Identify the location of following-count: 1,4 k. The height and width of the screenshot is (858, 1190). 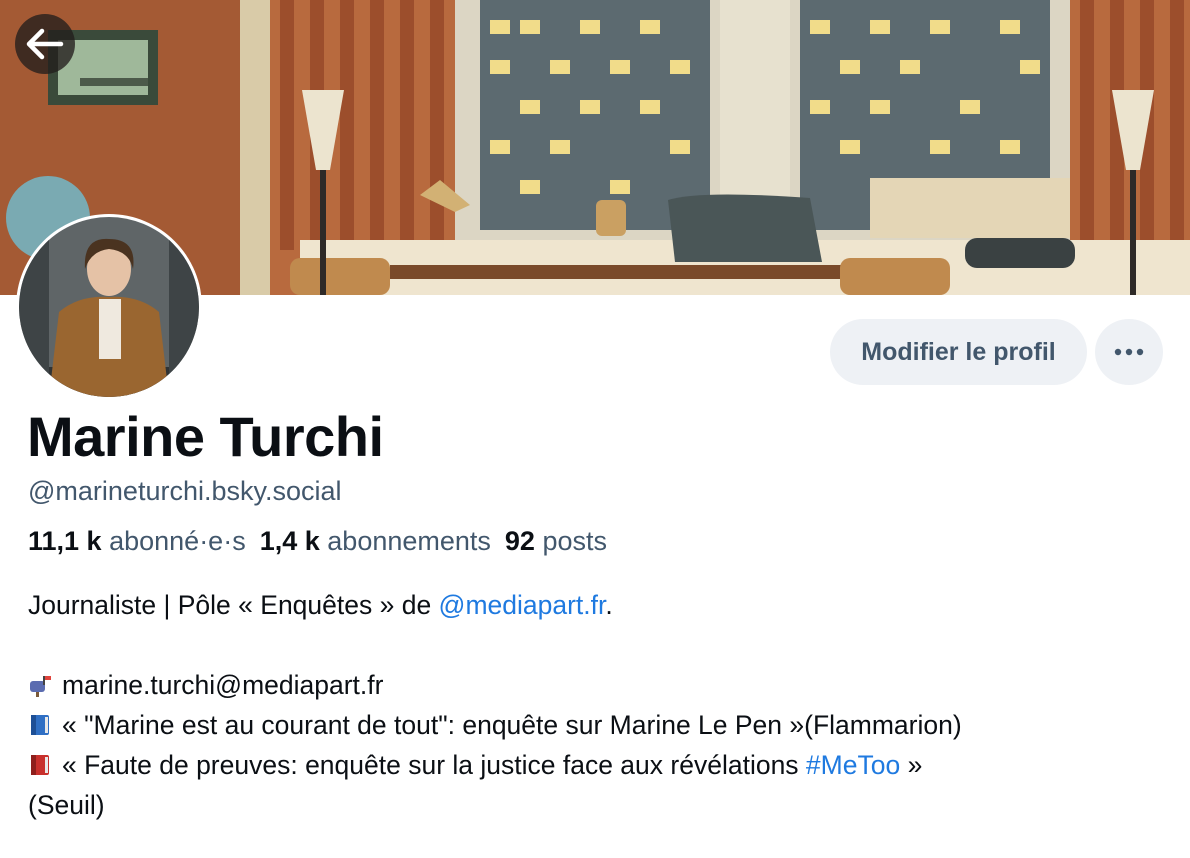
(289, 541).